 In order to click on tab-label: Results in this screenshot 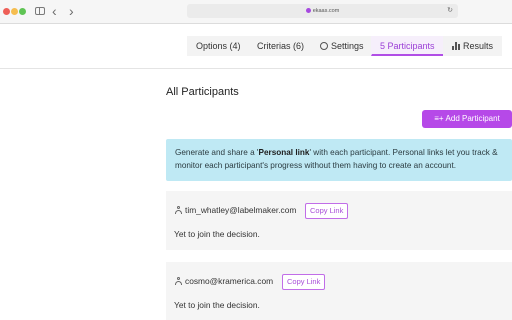, I will do `click(478, 46)`.